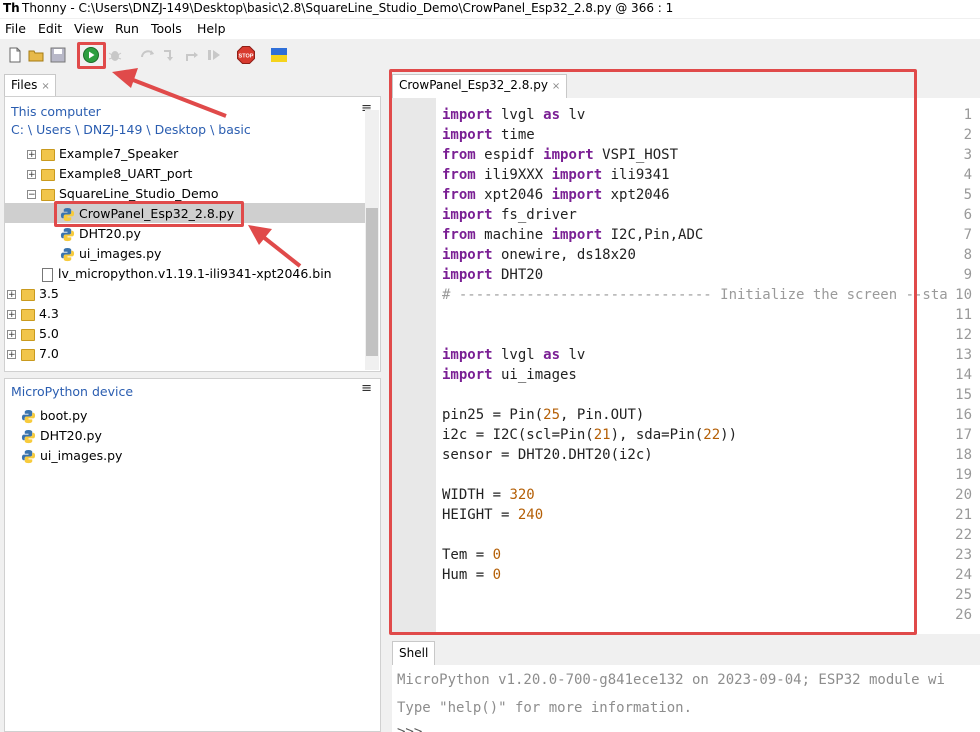 This screenshot has width=980, height=732. Describe the element at coordinates (131, 129) in the screenshot. I see `breadcrumb: C: \ Users \ DNZJ-149 \ Desktop \ basic` at that location.